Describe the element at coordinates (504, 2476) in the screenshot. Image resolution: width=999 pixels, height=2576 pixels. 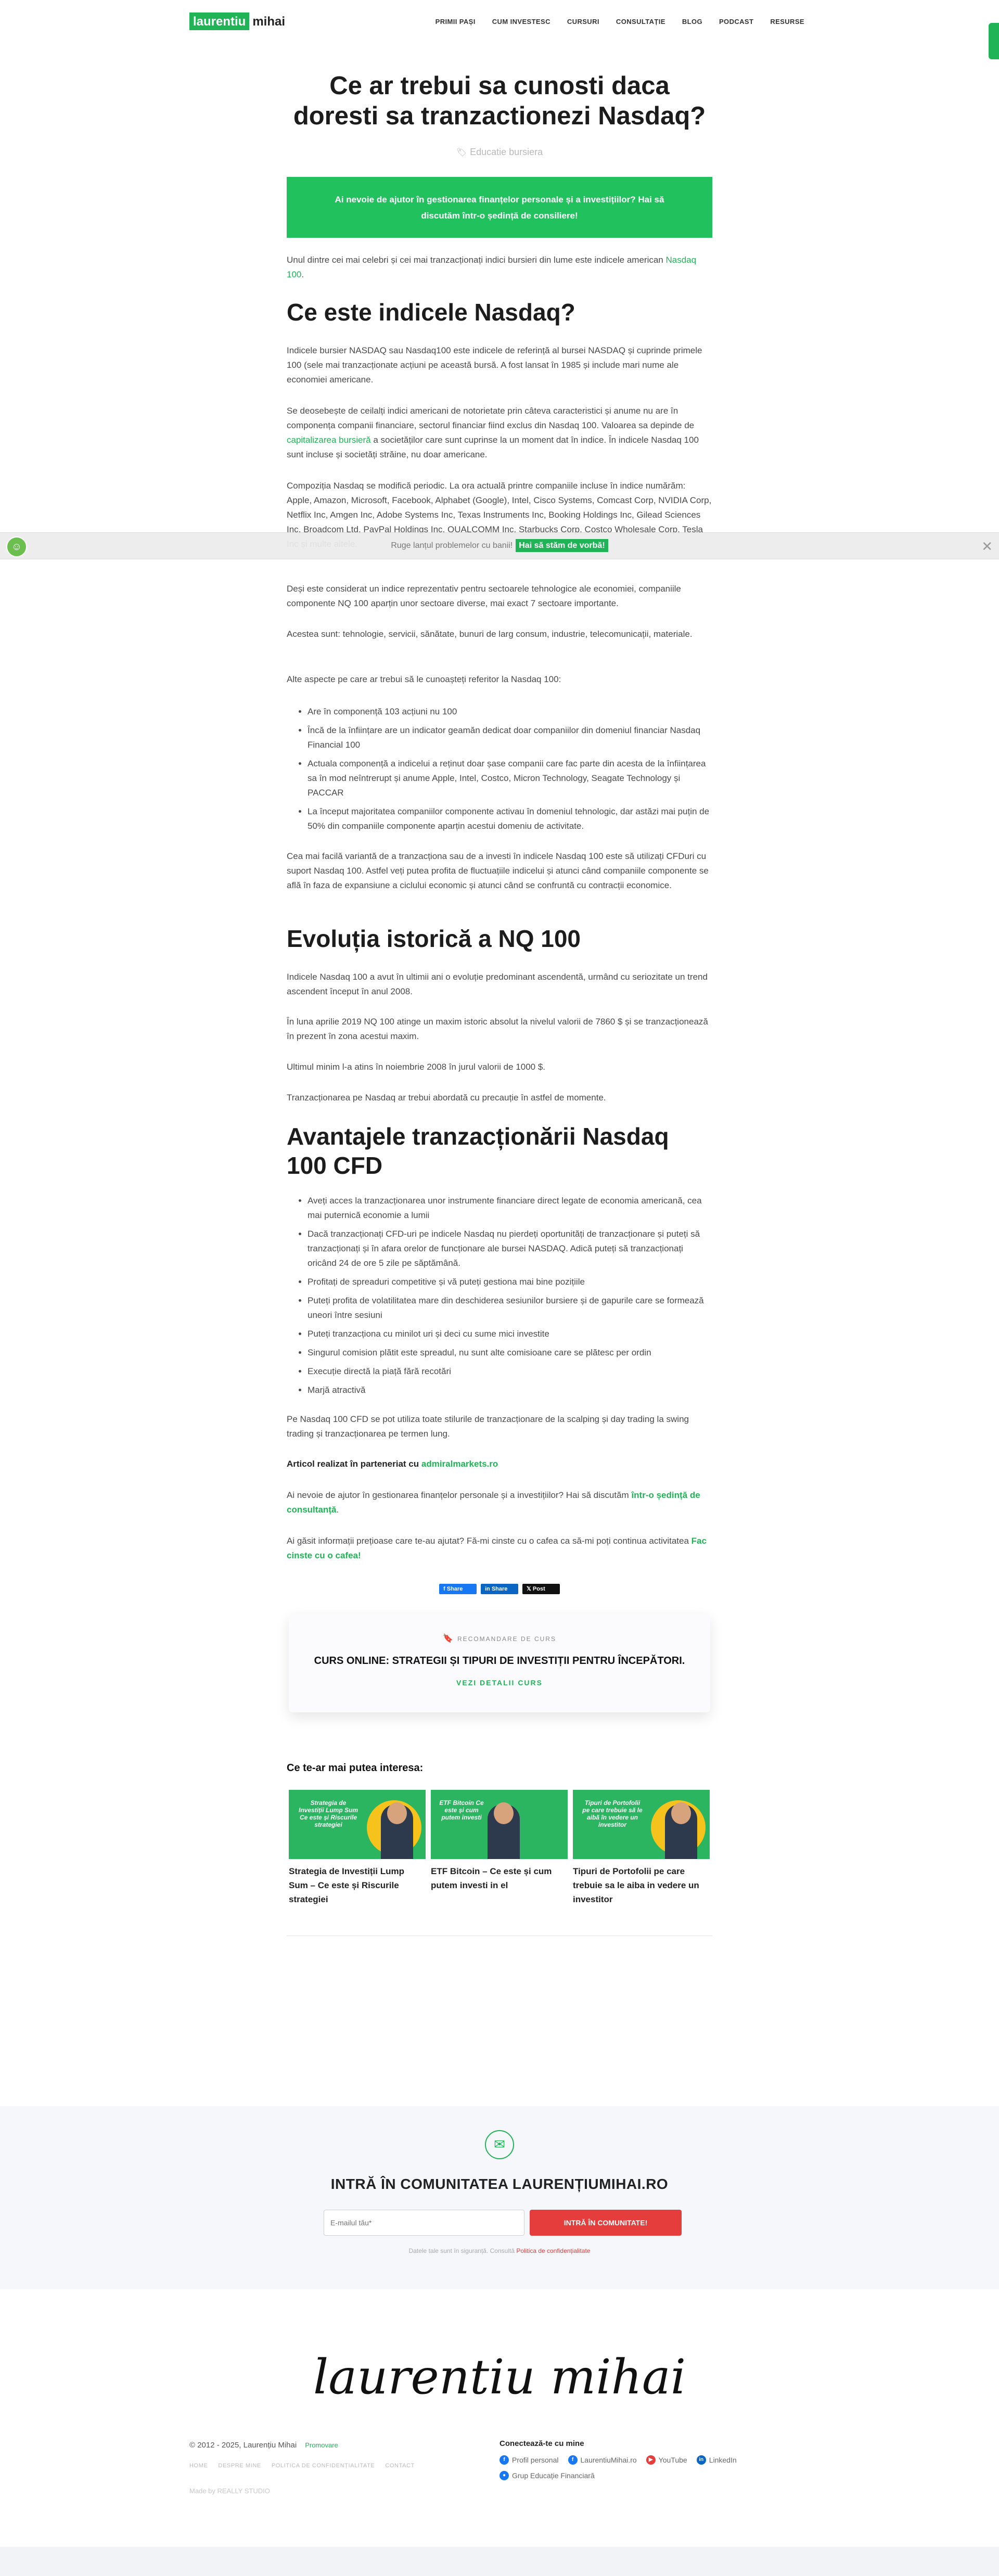
I see `group-icon: ●` at that location.